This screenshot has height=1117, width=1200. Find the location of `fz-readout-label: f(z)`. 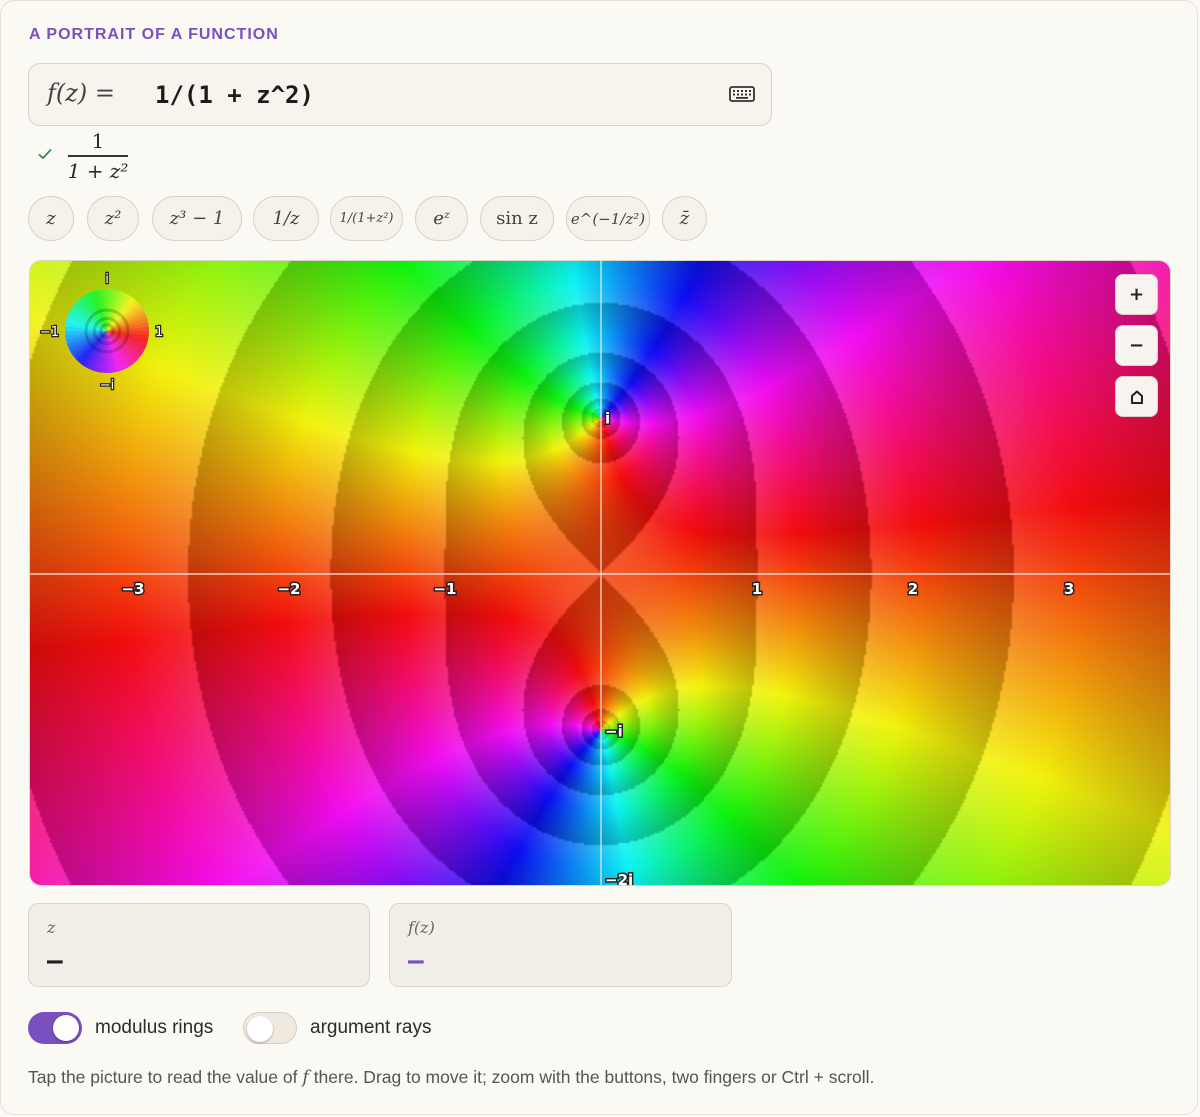

fz-readout-label: f(z) is located at coordinates (421, 927).